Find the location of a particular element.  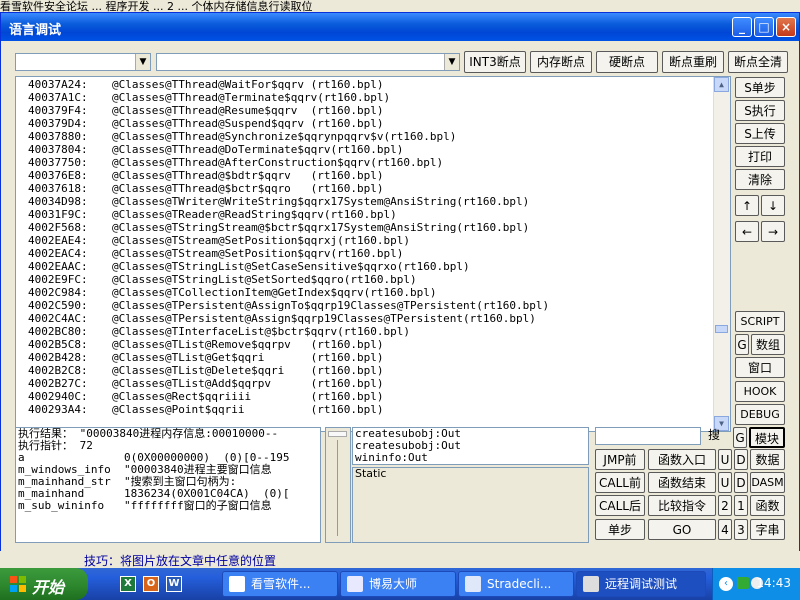

call-prev-button: CALL前 is located at coordinates (620, 482).